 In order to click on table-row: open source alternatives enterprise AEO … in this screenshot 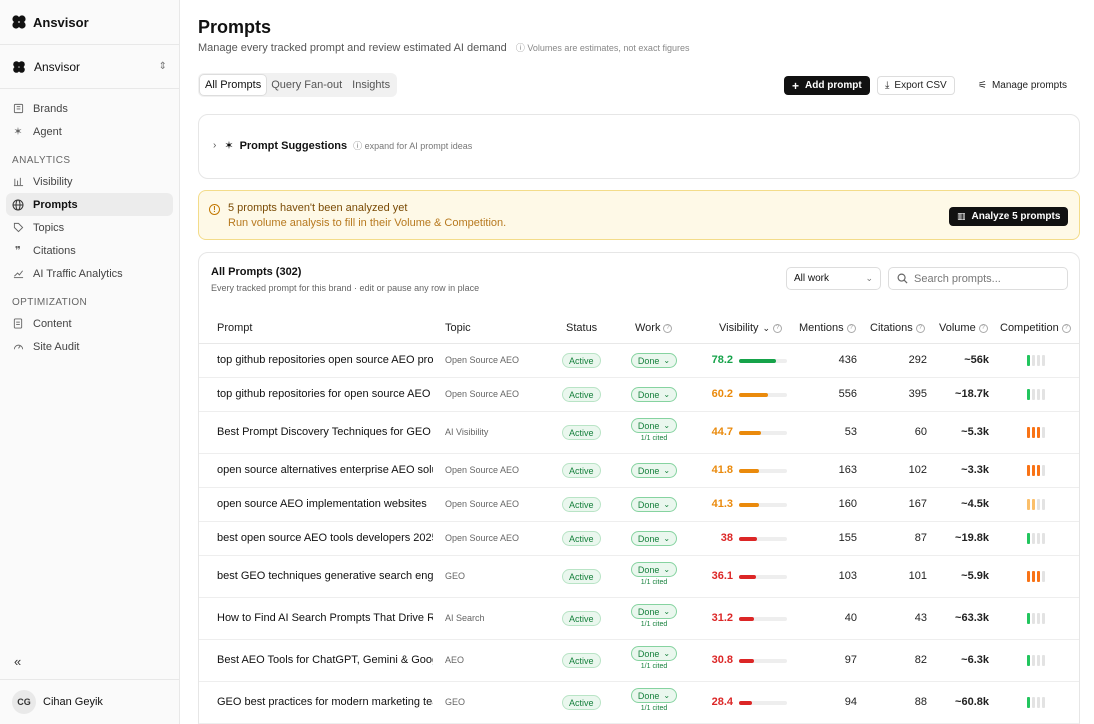, I will do `click(639, 471)`.